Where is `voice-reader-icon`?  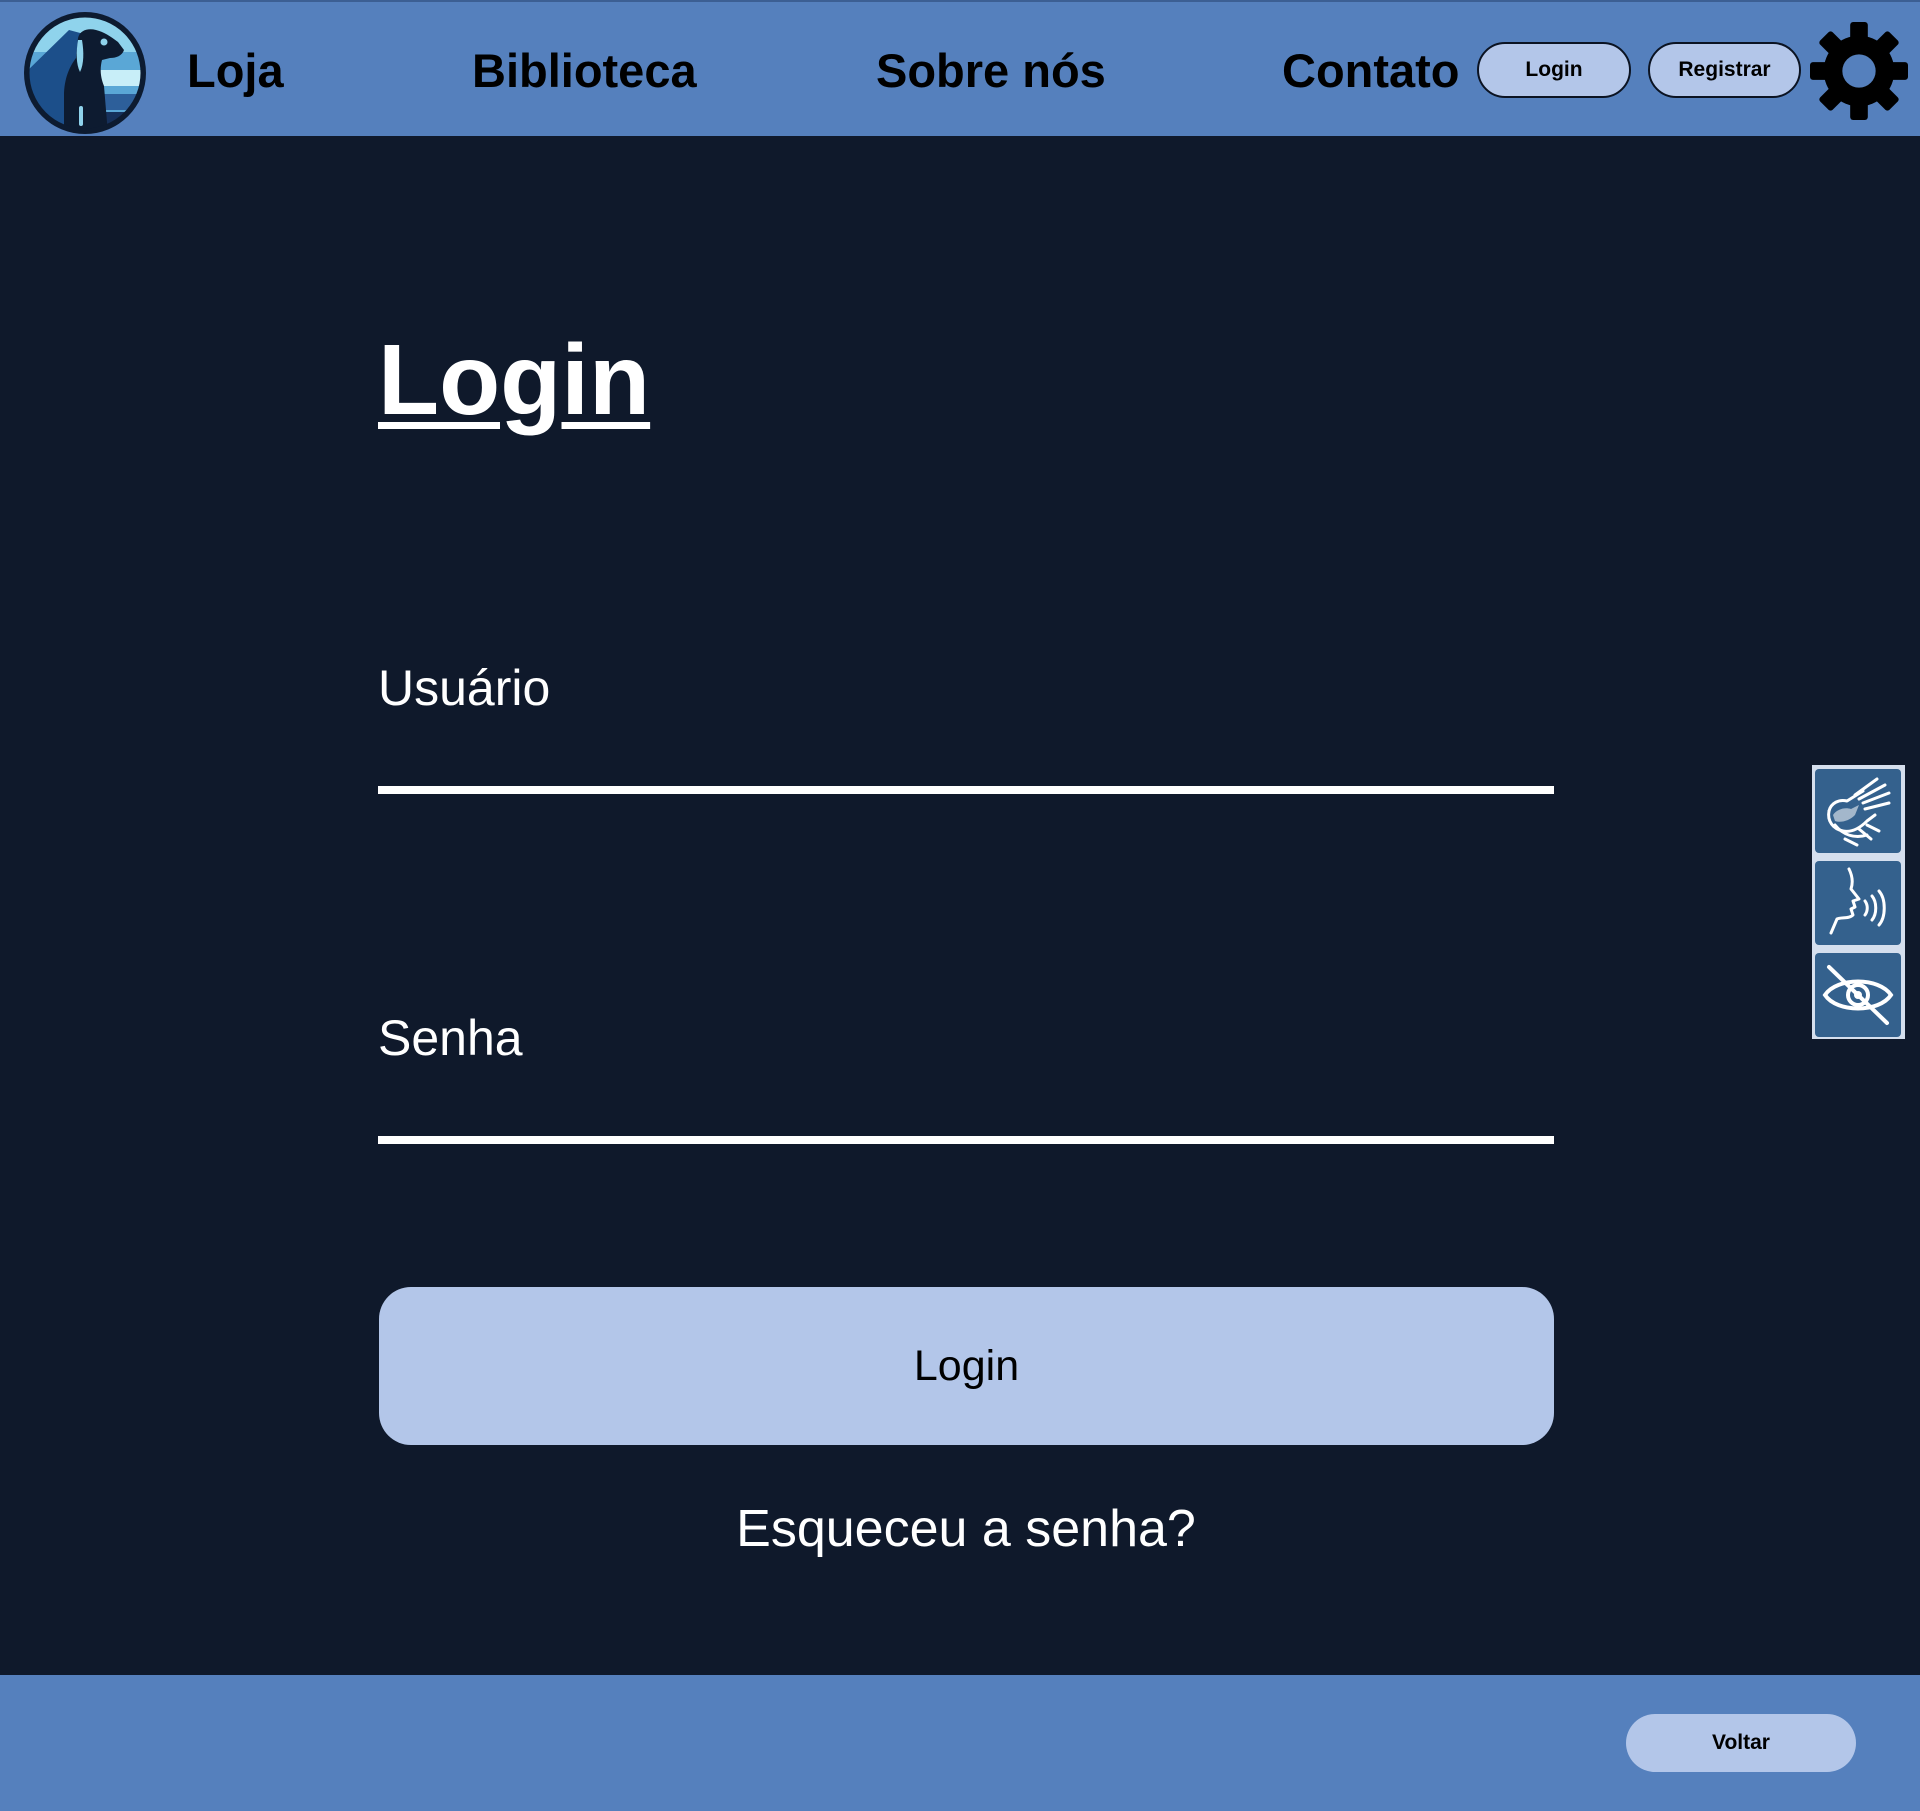 voice-reader-icon is located at coordinates (1858, 903).